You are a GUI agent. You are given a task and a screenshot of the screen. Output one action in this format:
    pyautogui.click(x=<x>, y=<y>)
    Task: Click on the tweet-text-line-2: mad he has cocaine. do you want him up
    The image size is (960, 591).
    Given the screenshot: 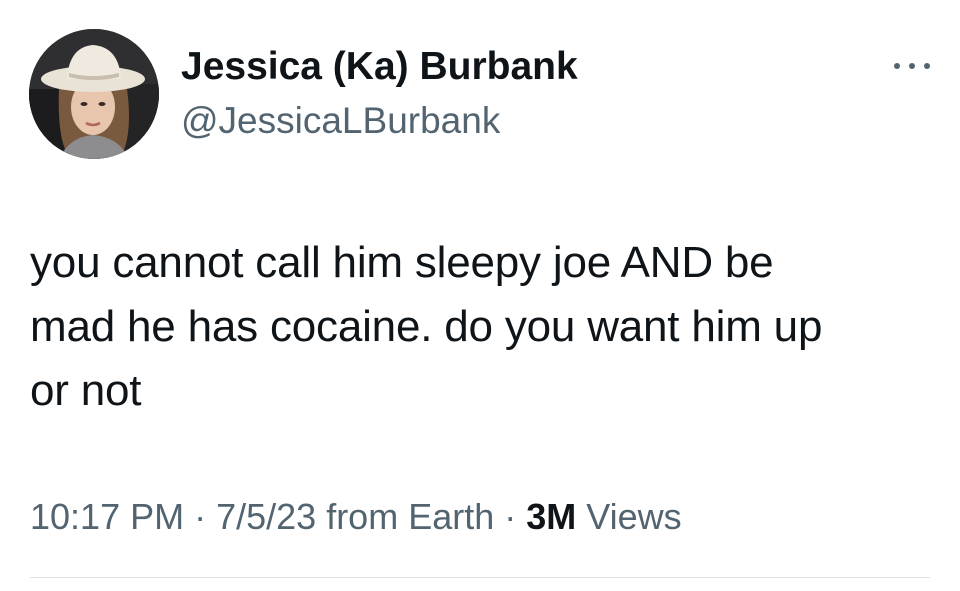 What is the action you would take?
    pyautogui.click(x=426, y=326)
    